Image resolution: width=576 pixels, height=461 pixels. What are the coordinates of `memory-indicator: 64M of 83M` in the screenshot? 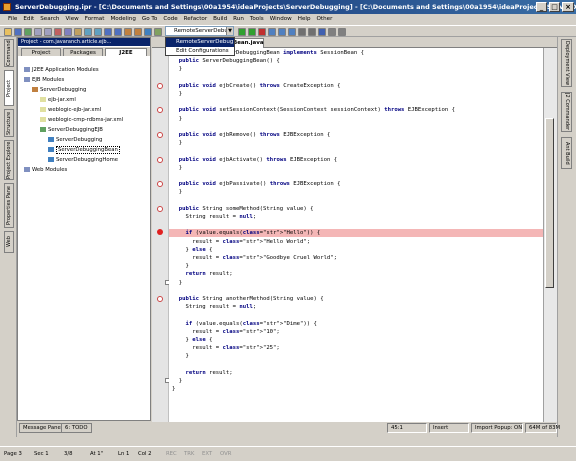 It's located at (542, 428).